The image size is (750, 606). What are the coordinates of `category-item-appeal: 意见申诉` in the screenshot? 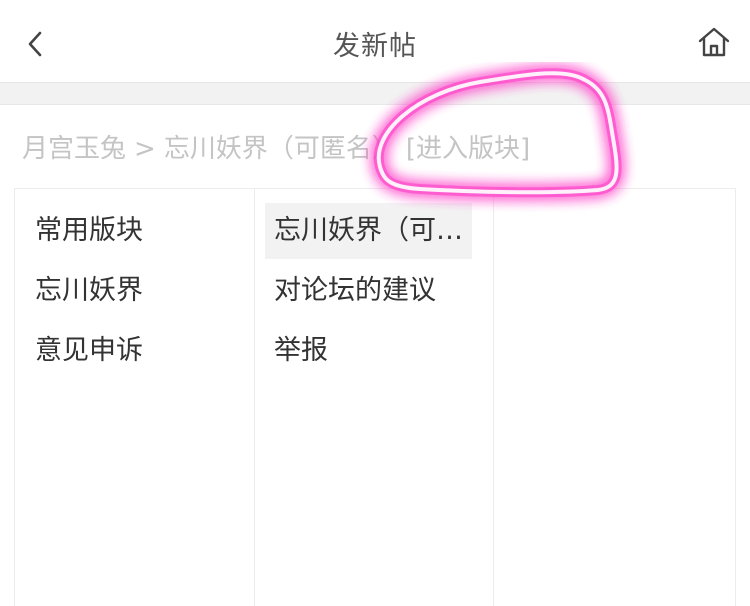 It's located at (89, 351).